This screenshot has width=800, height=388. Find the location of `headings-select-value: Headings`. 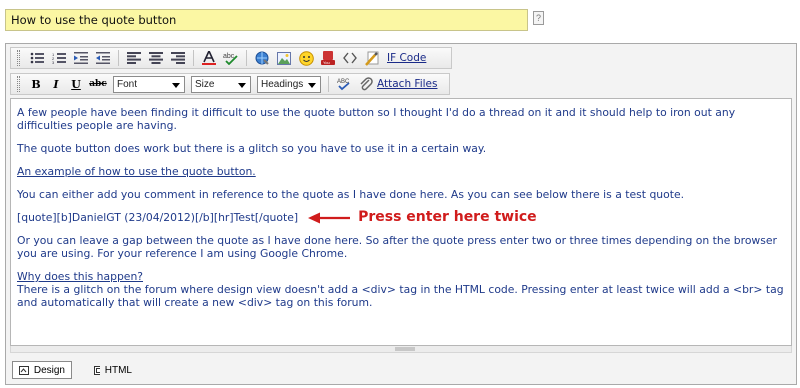

headings-select-value: Headings is located at coordinates (282, 84).